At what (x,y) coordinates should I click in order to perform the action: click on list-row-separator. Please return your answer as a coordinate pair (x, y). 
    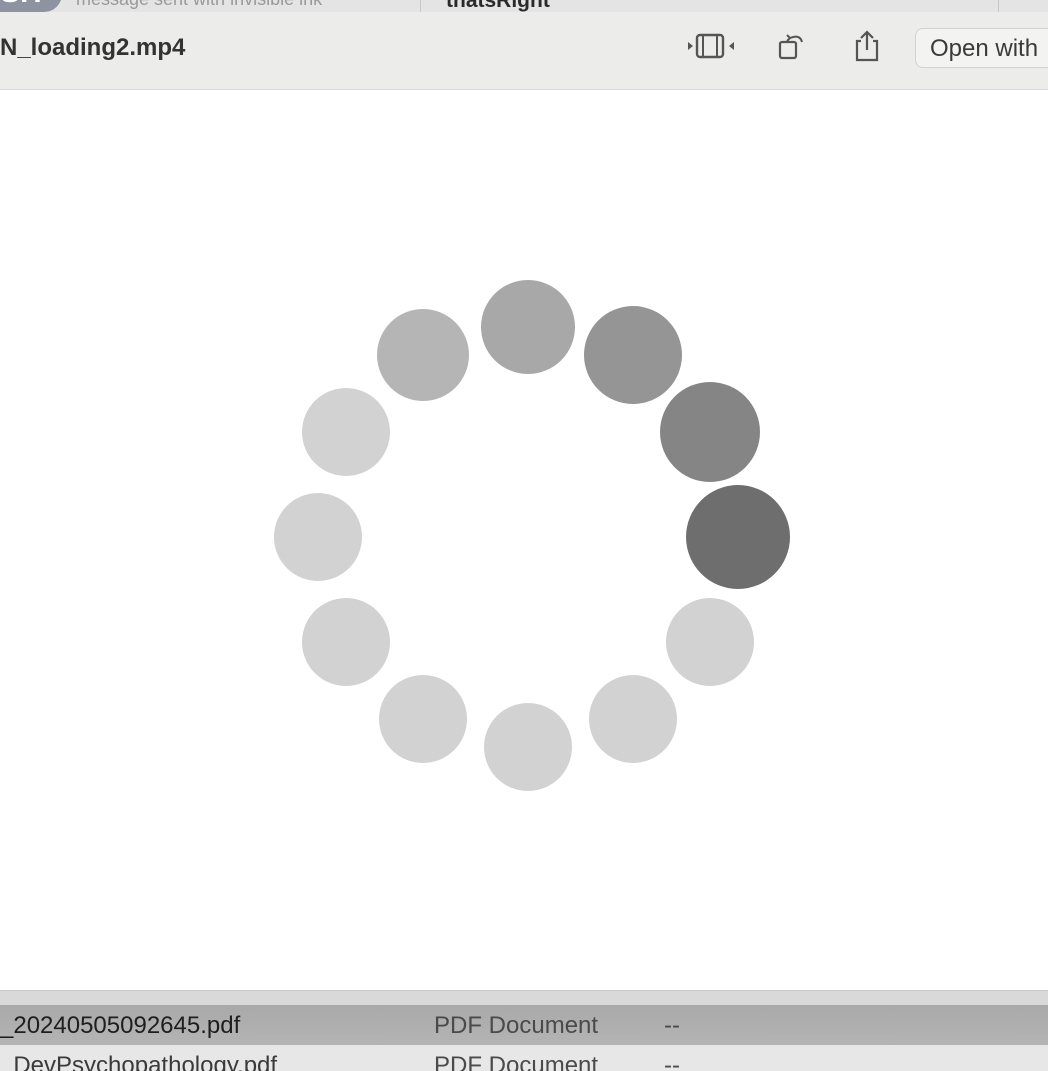
    Looking at the image, I should click on (524, 998).